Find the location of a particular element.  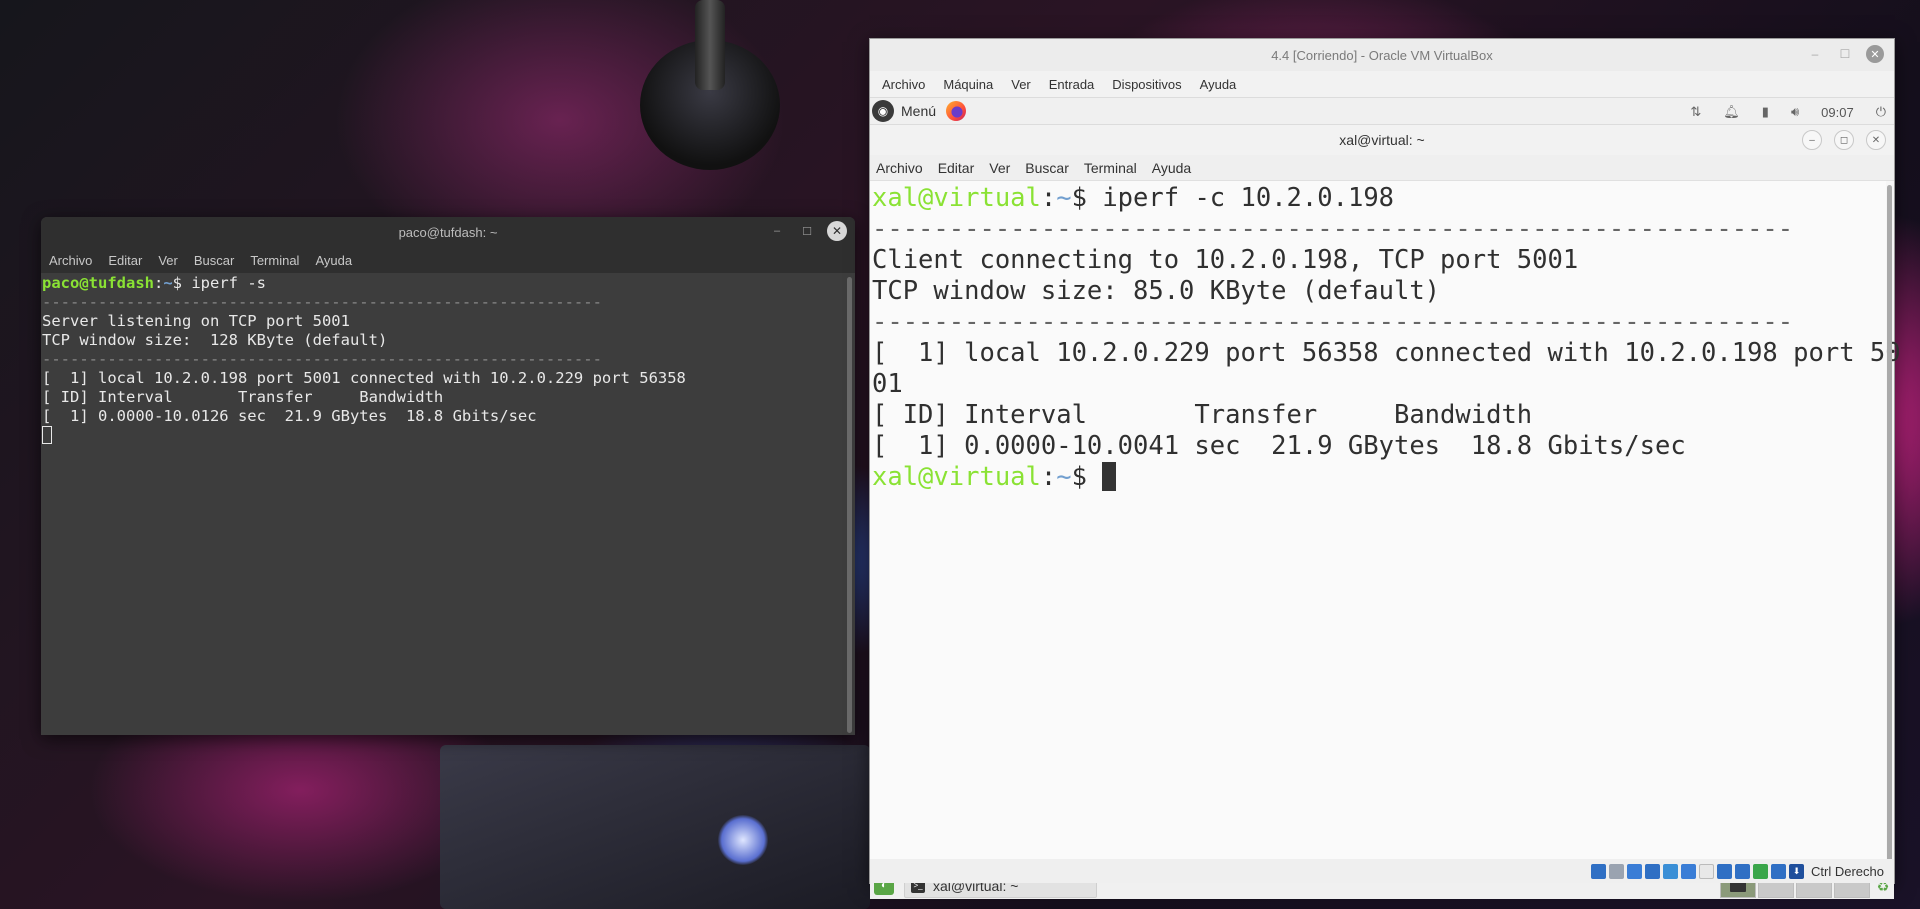

menu-dispositivos: Dispositivos is located at coordinates (1146, 84).